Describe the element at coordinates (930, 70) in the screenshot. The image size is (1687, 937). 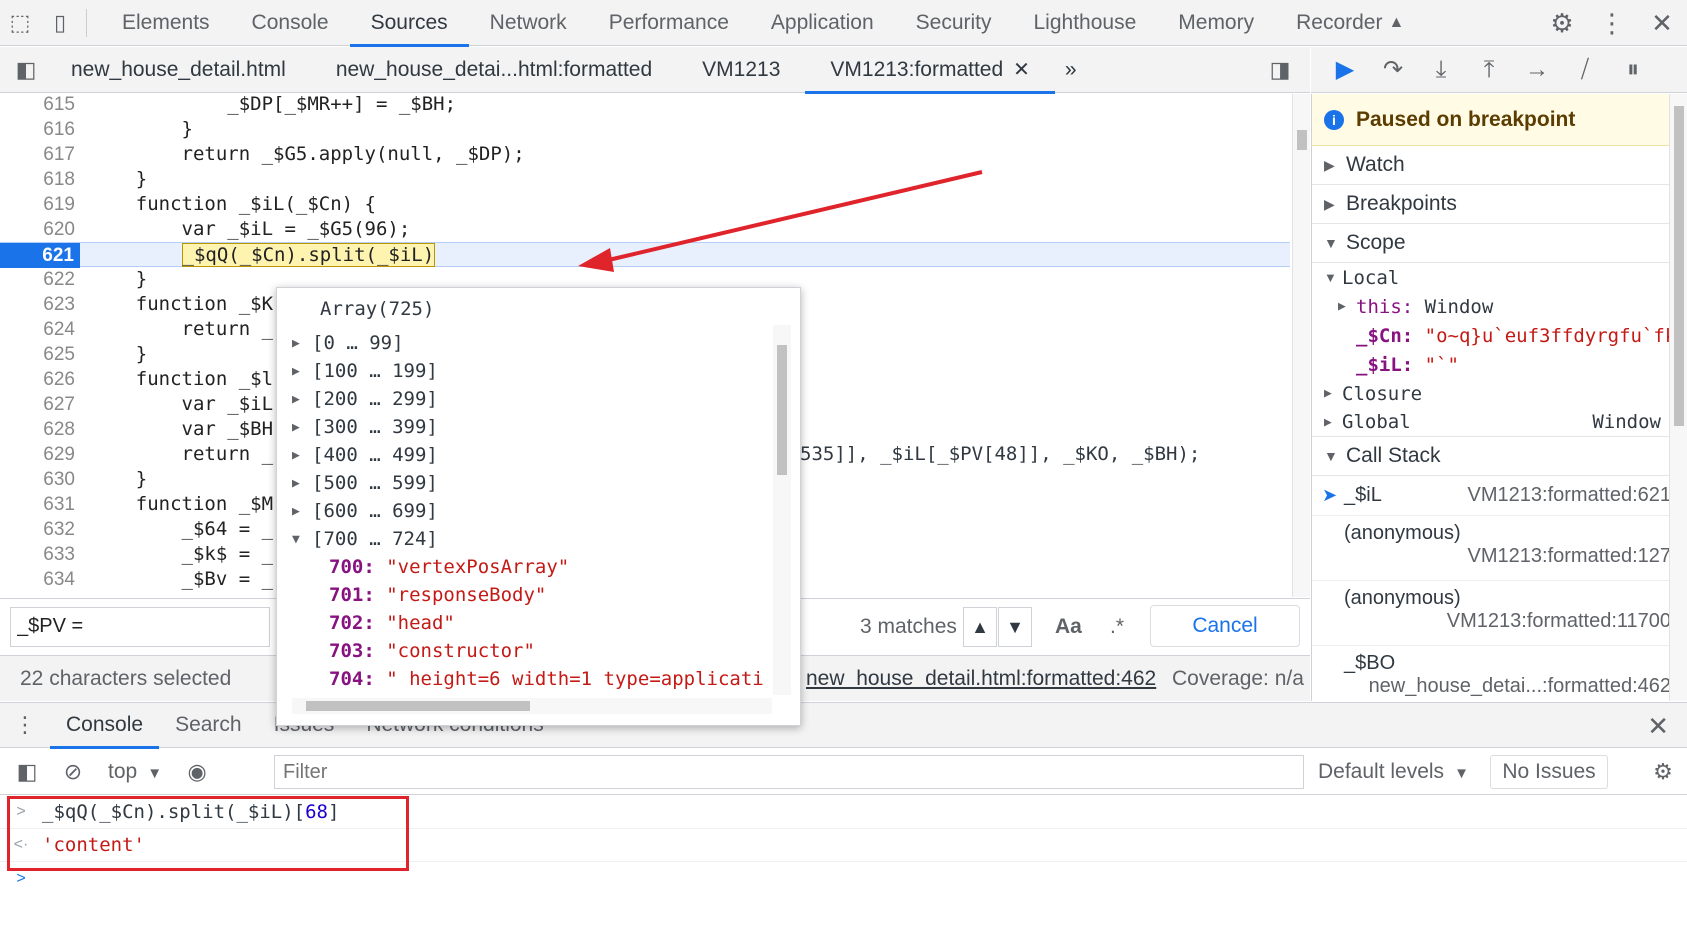
I see `file-tab-vm1213-formatted: VM1213:formatted ✕` at that location.